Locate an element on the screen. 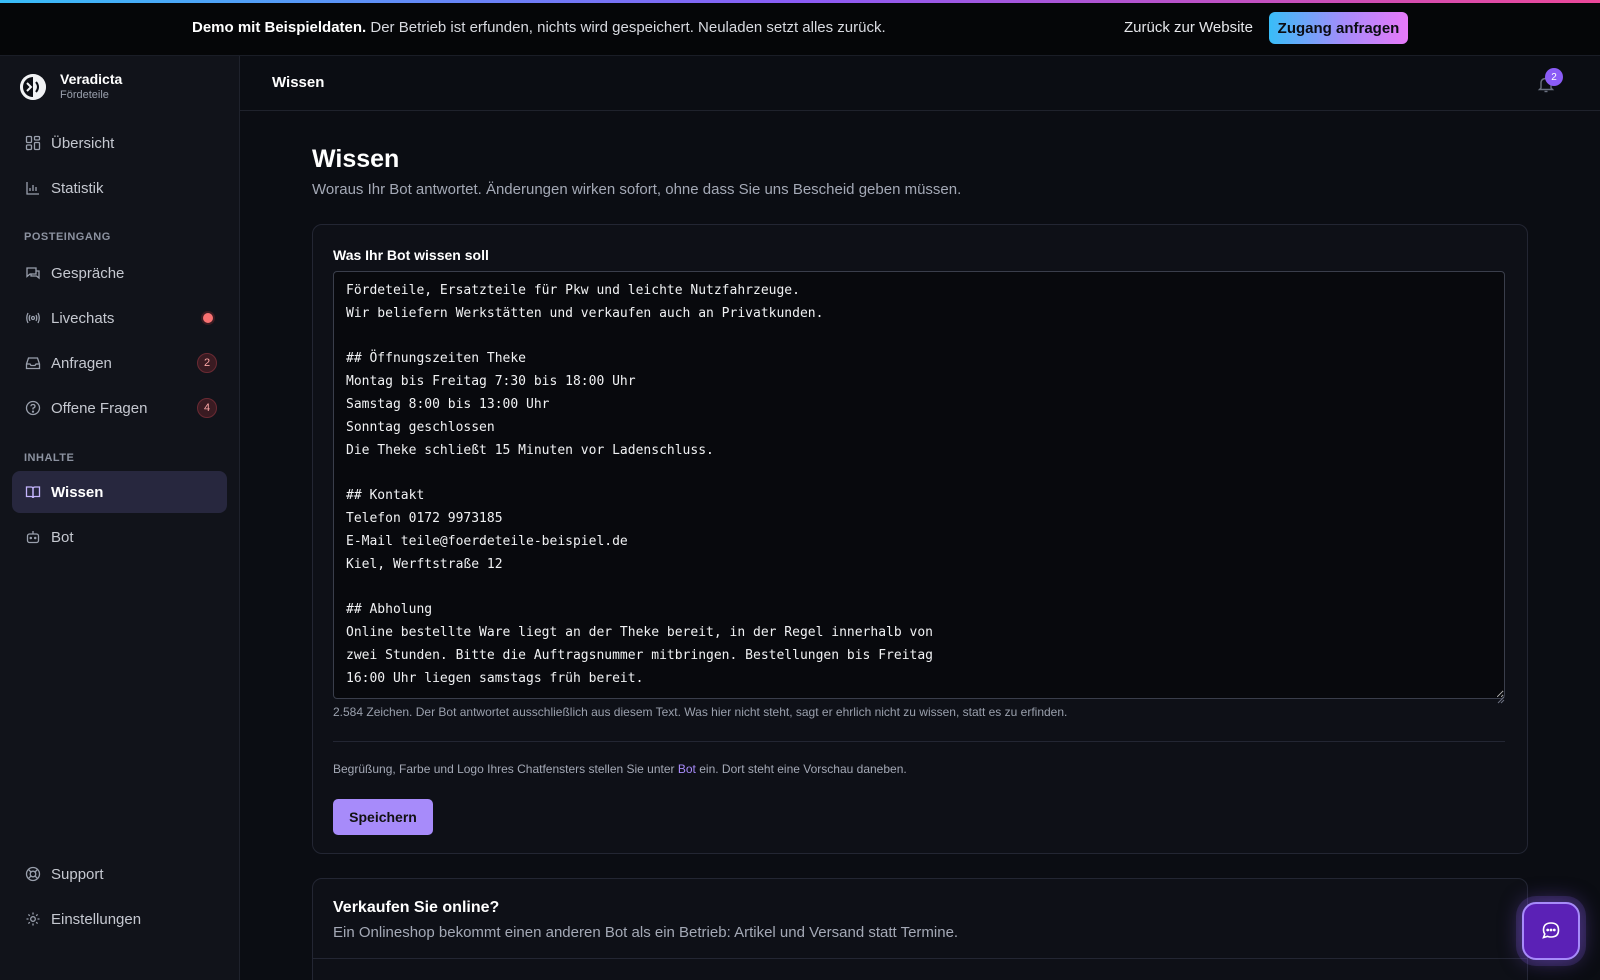 This screenshot has height=980, width=1600. knowledge-field-label: Was Ihr Bot wissen soll is located at coordinates (411, 255).